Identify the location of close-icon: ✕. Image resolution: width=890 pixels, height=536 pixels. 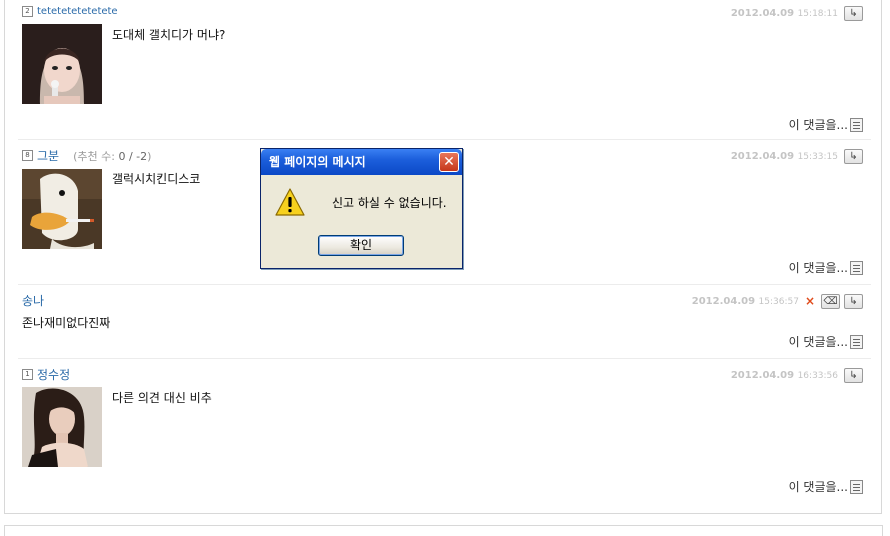
(449, 162).